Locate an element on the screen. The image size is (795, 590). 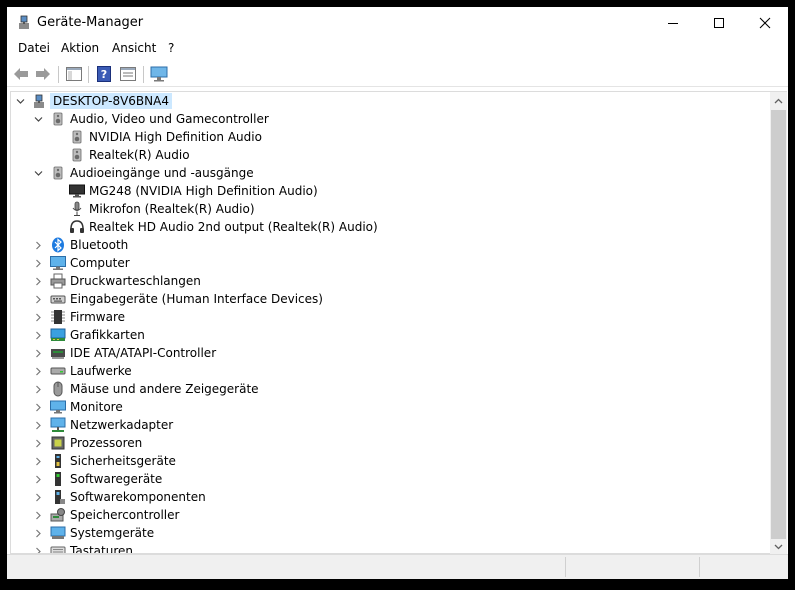
device-manager-app-icon is located at coordinates (24, 22).